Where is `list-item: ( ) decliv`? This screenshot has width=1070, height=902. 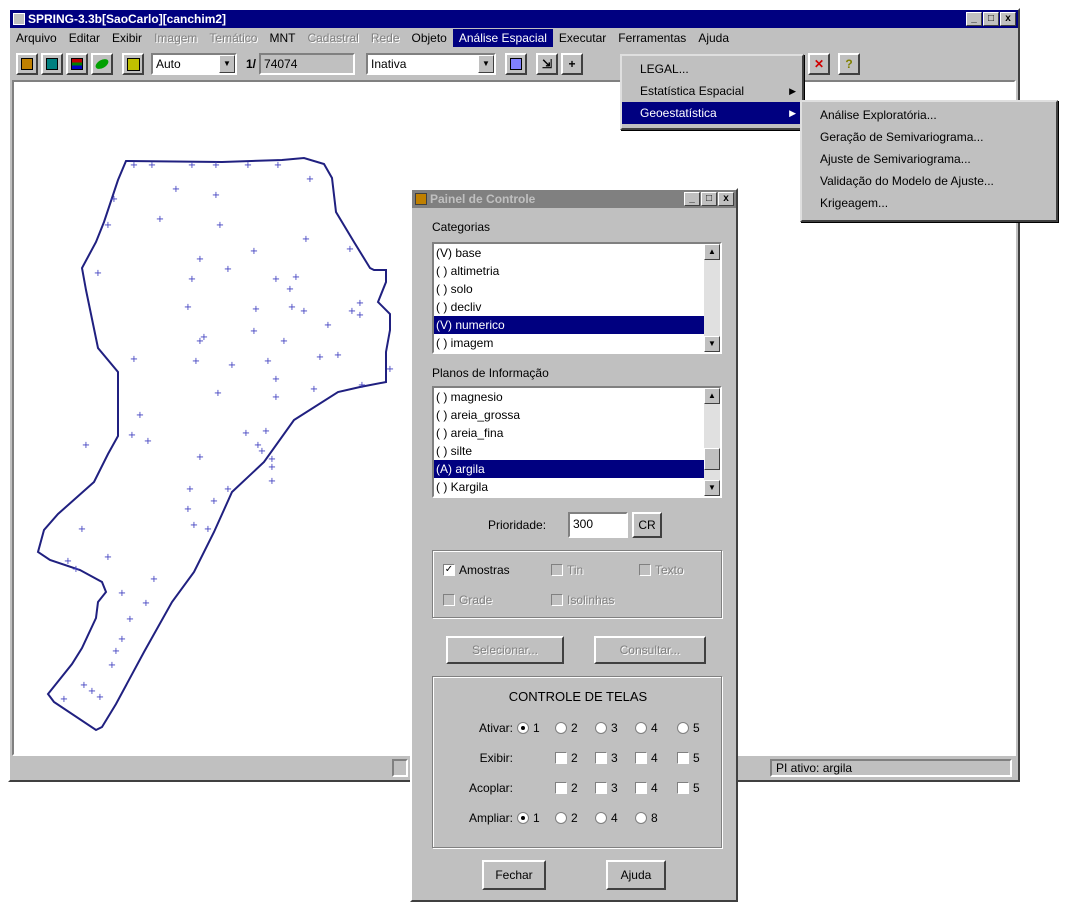 list-item: ( ) decliv is located at coordinates (577, 307).